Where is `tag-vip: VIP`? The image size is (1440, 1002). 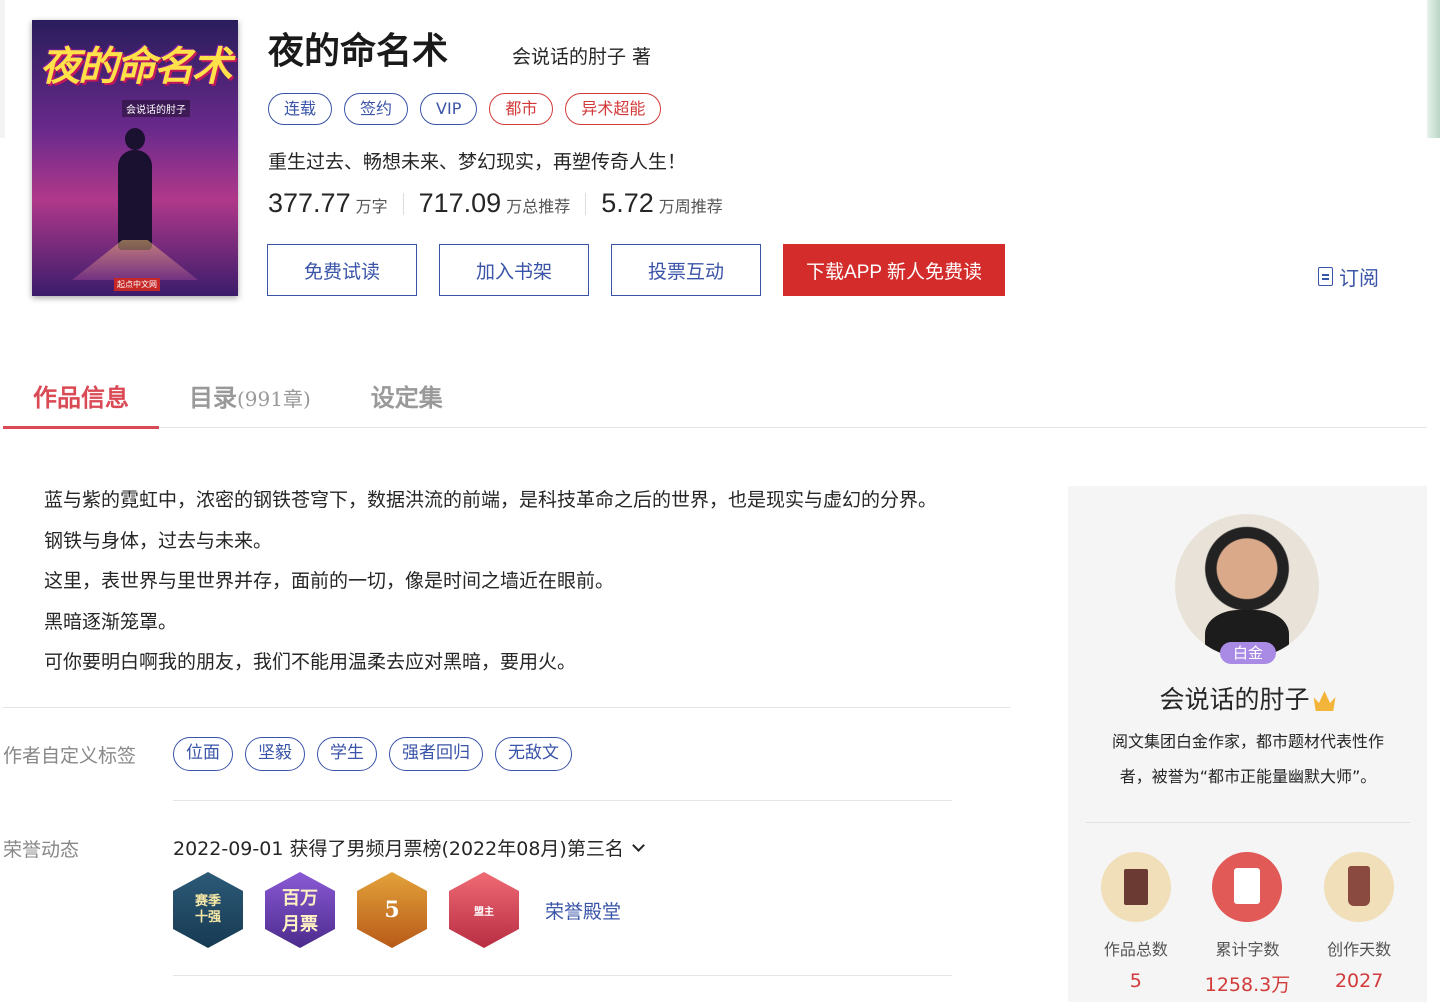
tag-vip: VIP is located at coordinates (449, 109).